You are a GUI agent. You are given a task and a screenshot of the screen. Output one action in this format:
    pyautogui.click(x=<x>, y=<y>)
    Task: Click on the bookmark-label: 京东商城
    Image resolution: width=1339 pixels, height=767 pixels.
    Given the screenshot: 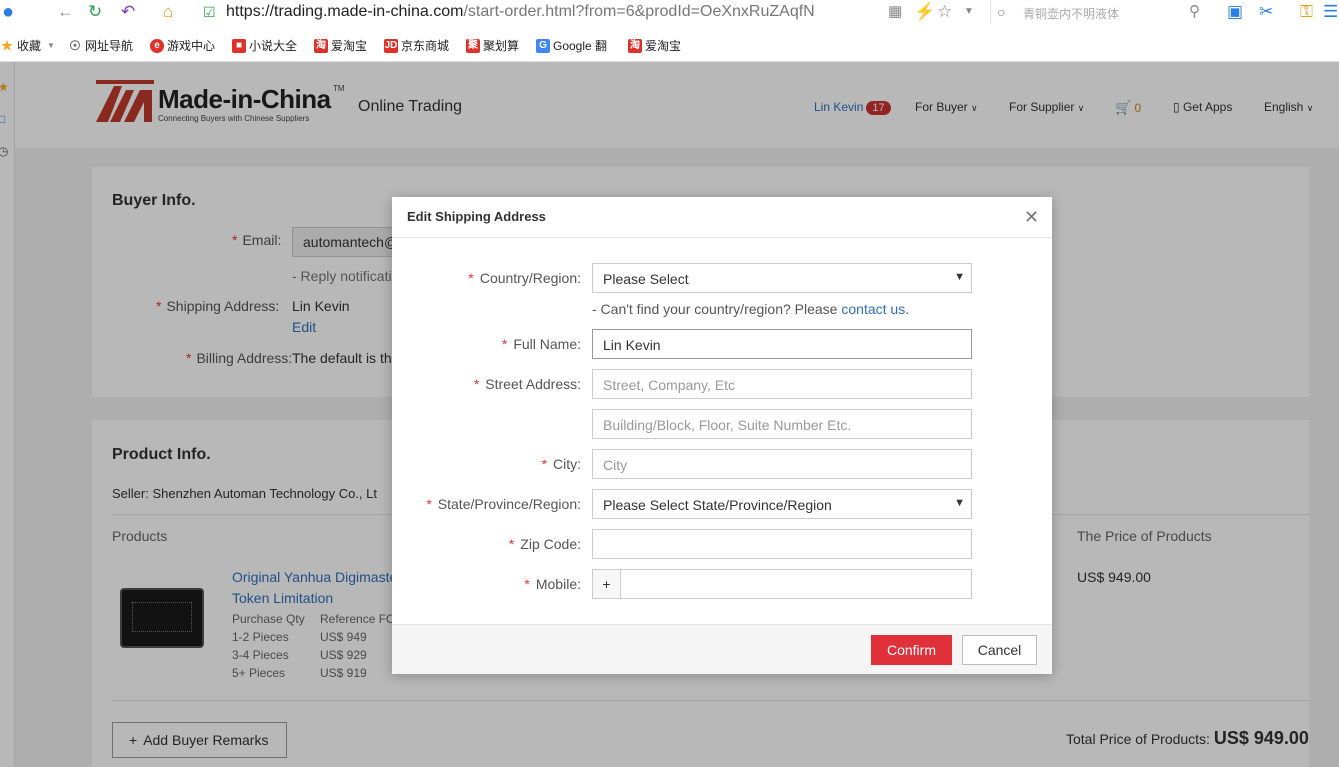 What is the action you would take?
    pyautogui.click(x=425, y=46)
    